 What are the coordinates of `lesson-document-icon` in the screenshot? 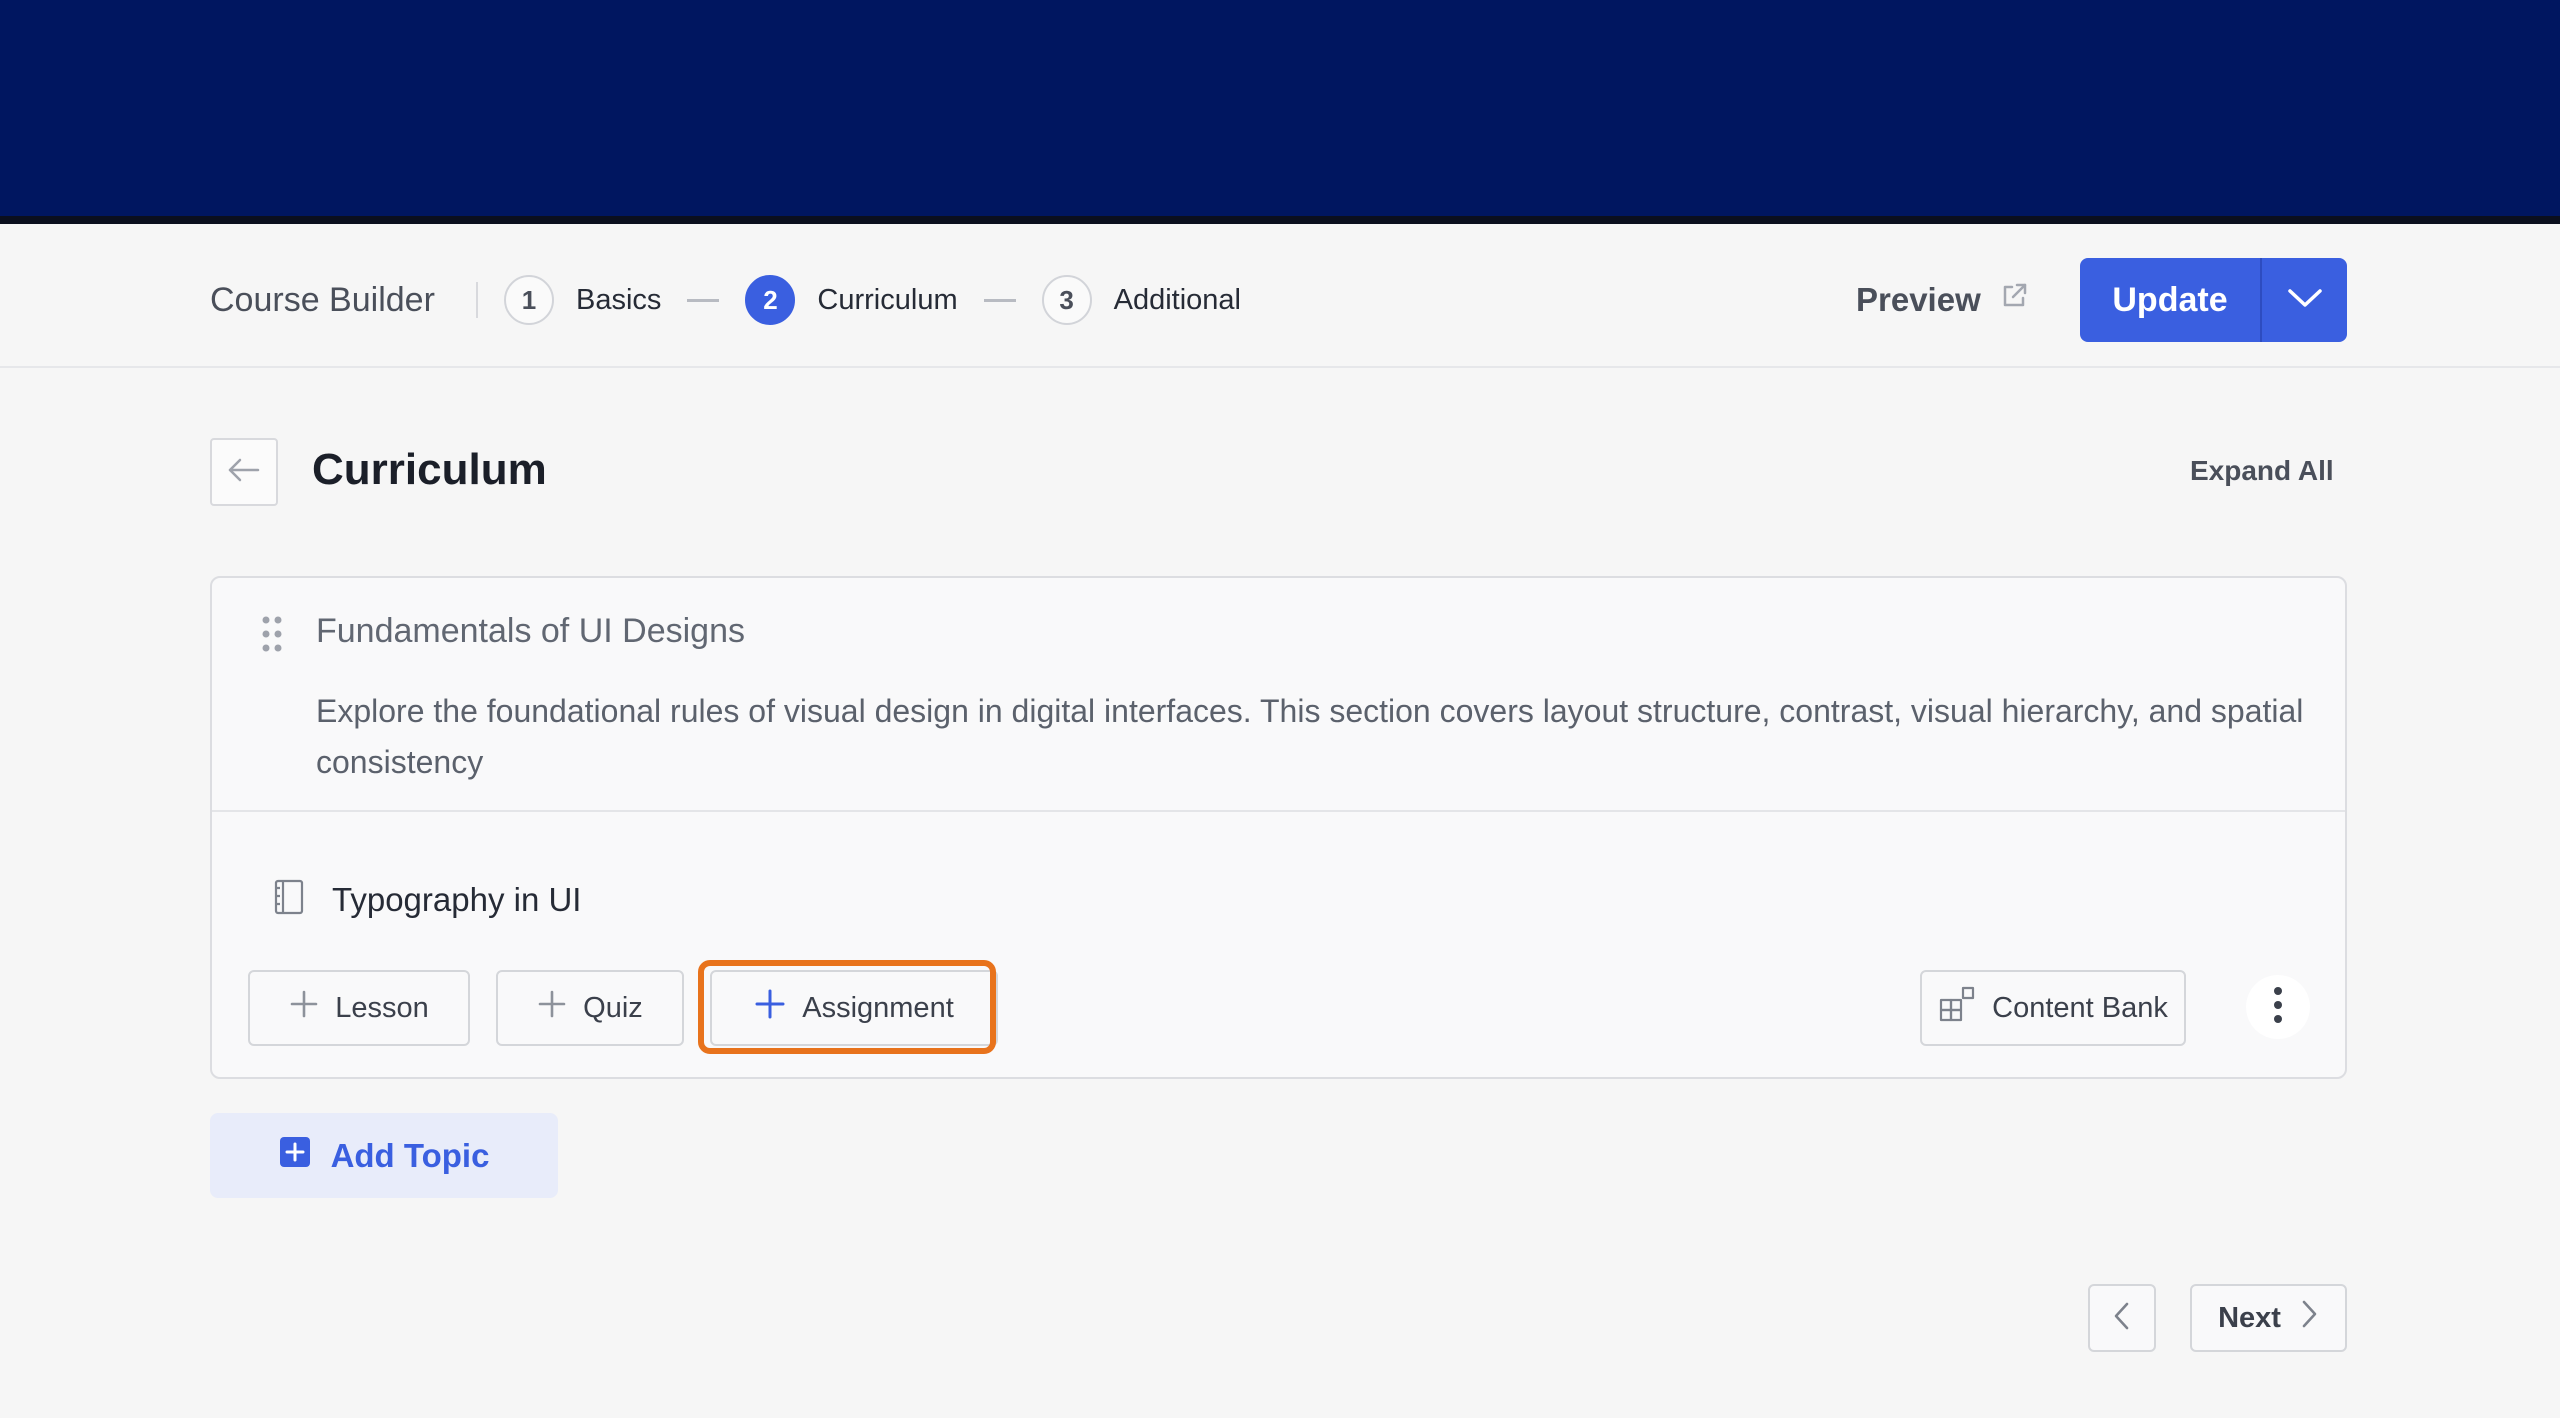 It's located at (289, 899).